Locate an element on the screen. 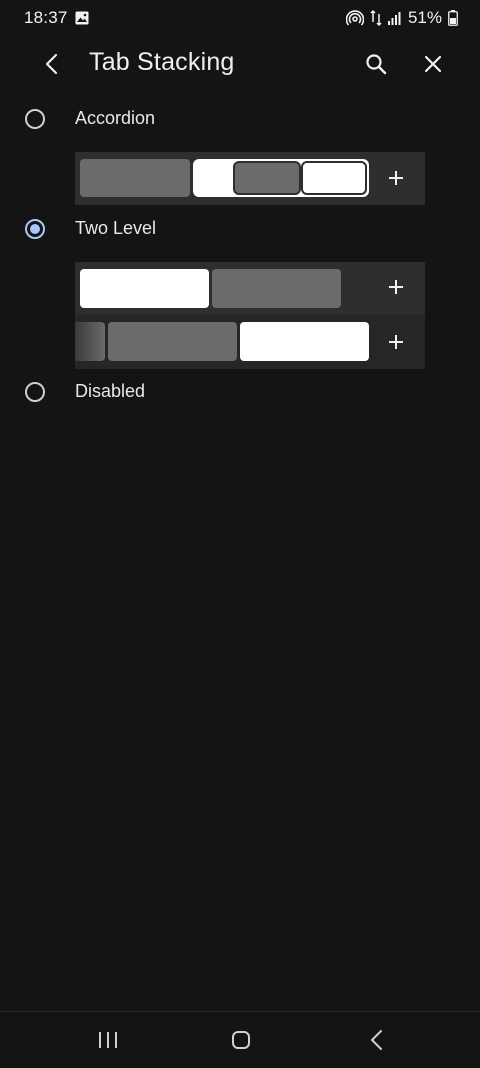 Image resolution: width=480 pixels, height=1068 pixels. close-button is located at coordinates (433, 64).